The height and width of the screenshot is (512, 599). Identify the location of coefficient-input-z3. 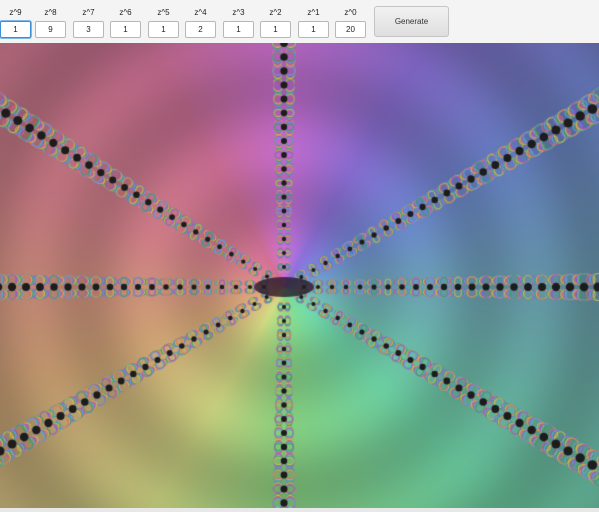
(238, 29).